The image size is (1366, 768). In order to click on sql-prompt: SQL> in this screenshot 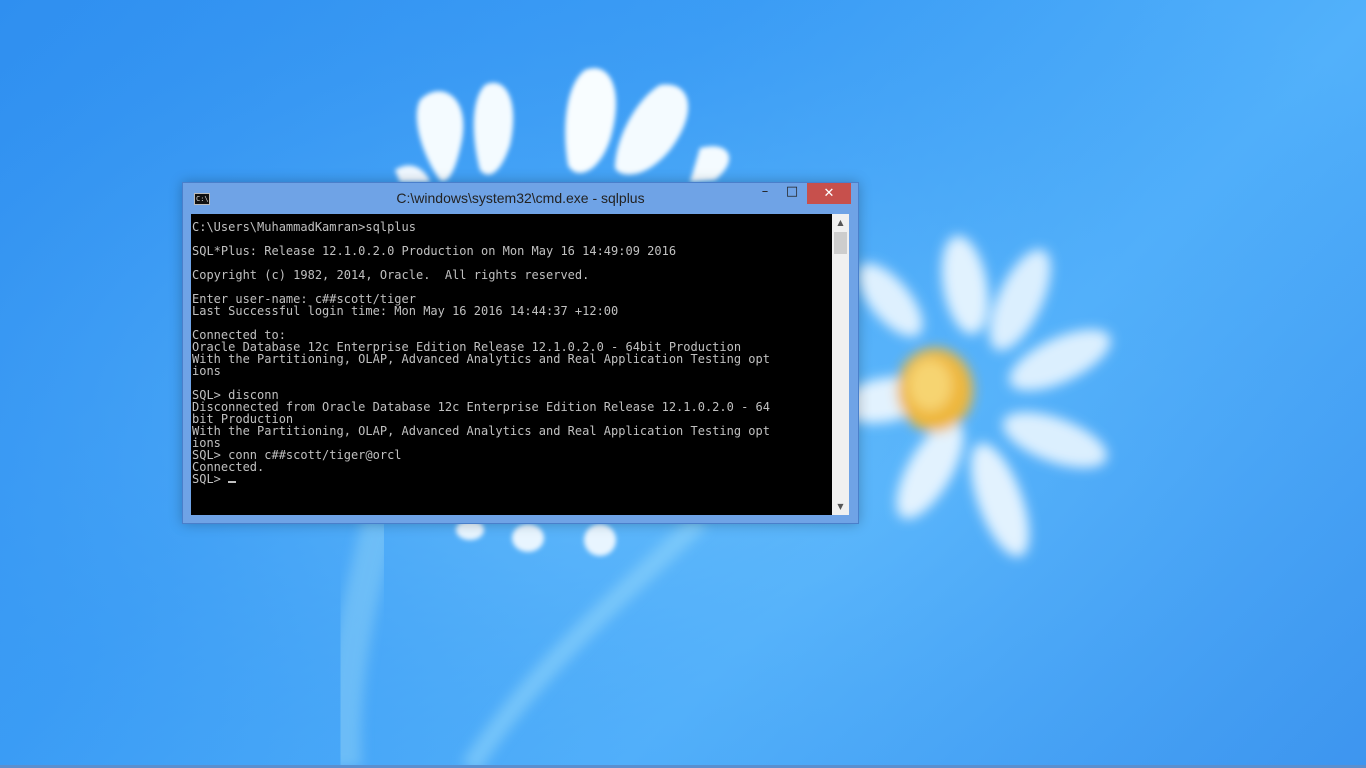, I will do `click(210, 479)`.